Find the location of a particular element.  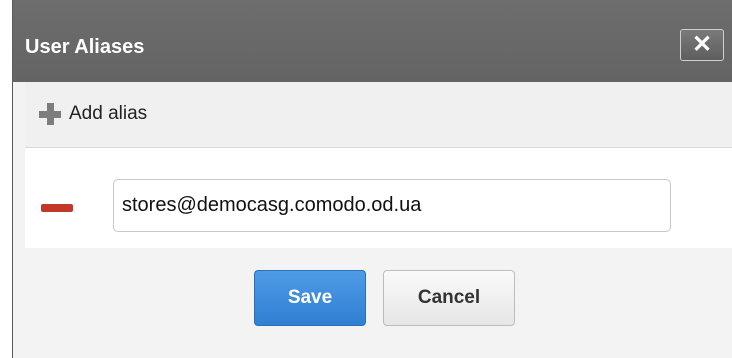

close-icon: ✕ is located at coordinates (702, 44).